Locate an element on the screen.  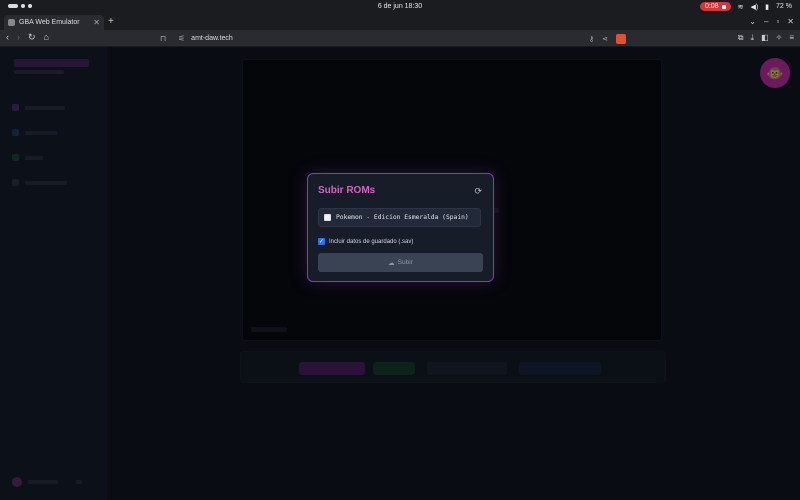
downloads-icon: ⤓ is located at coordinates (753, 38).